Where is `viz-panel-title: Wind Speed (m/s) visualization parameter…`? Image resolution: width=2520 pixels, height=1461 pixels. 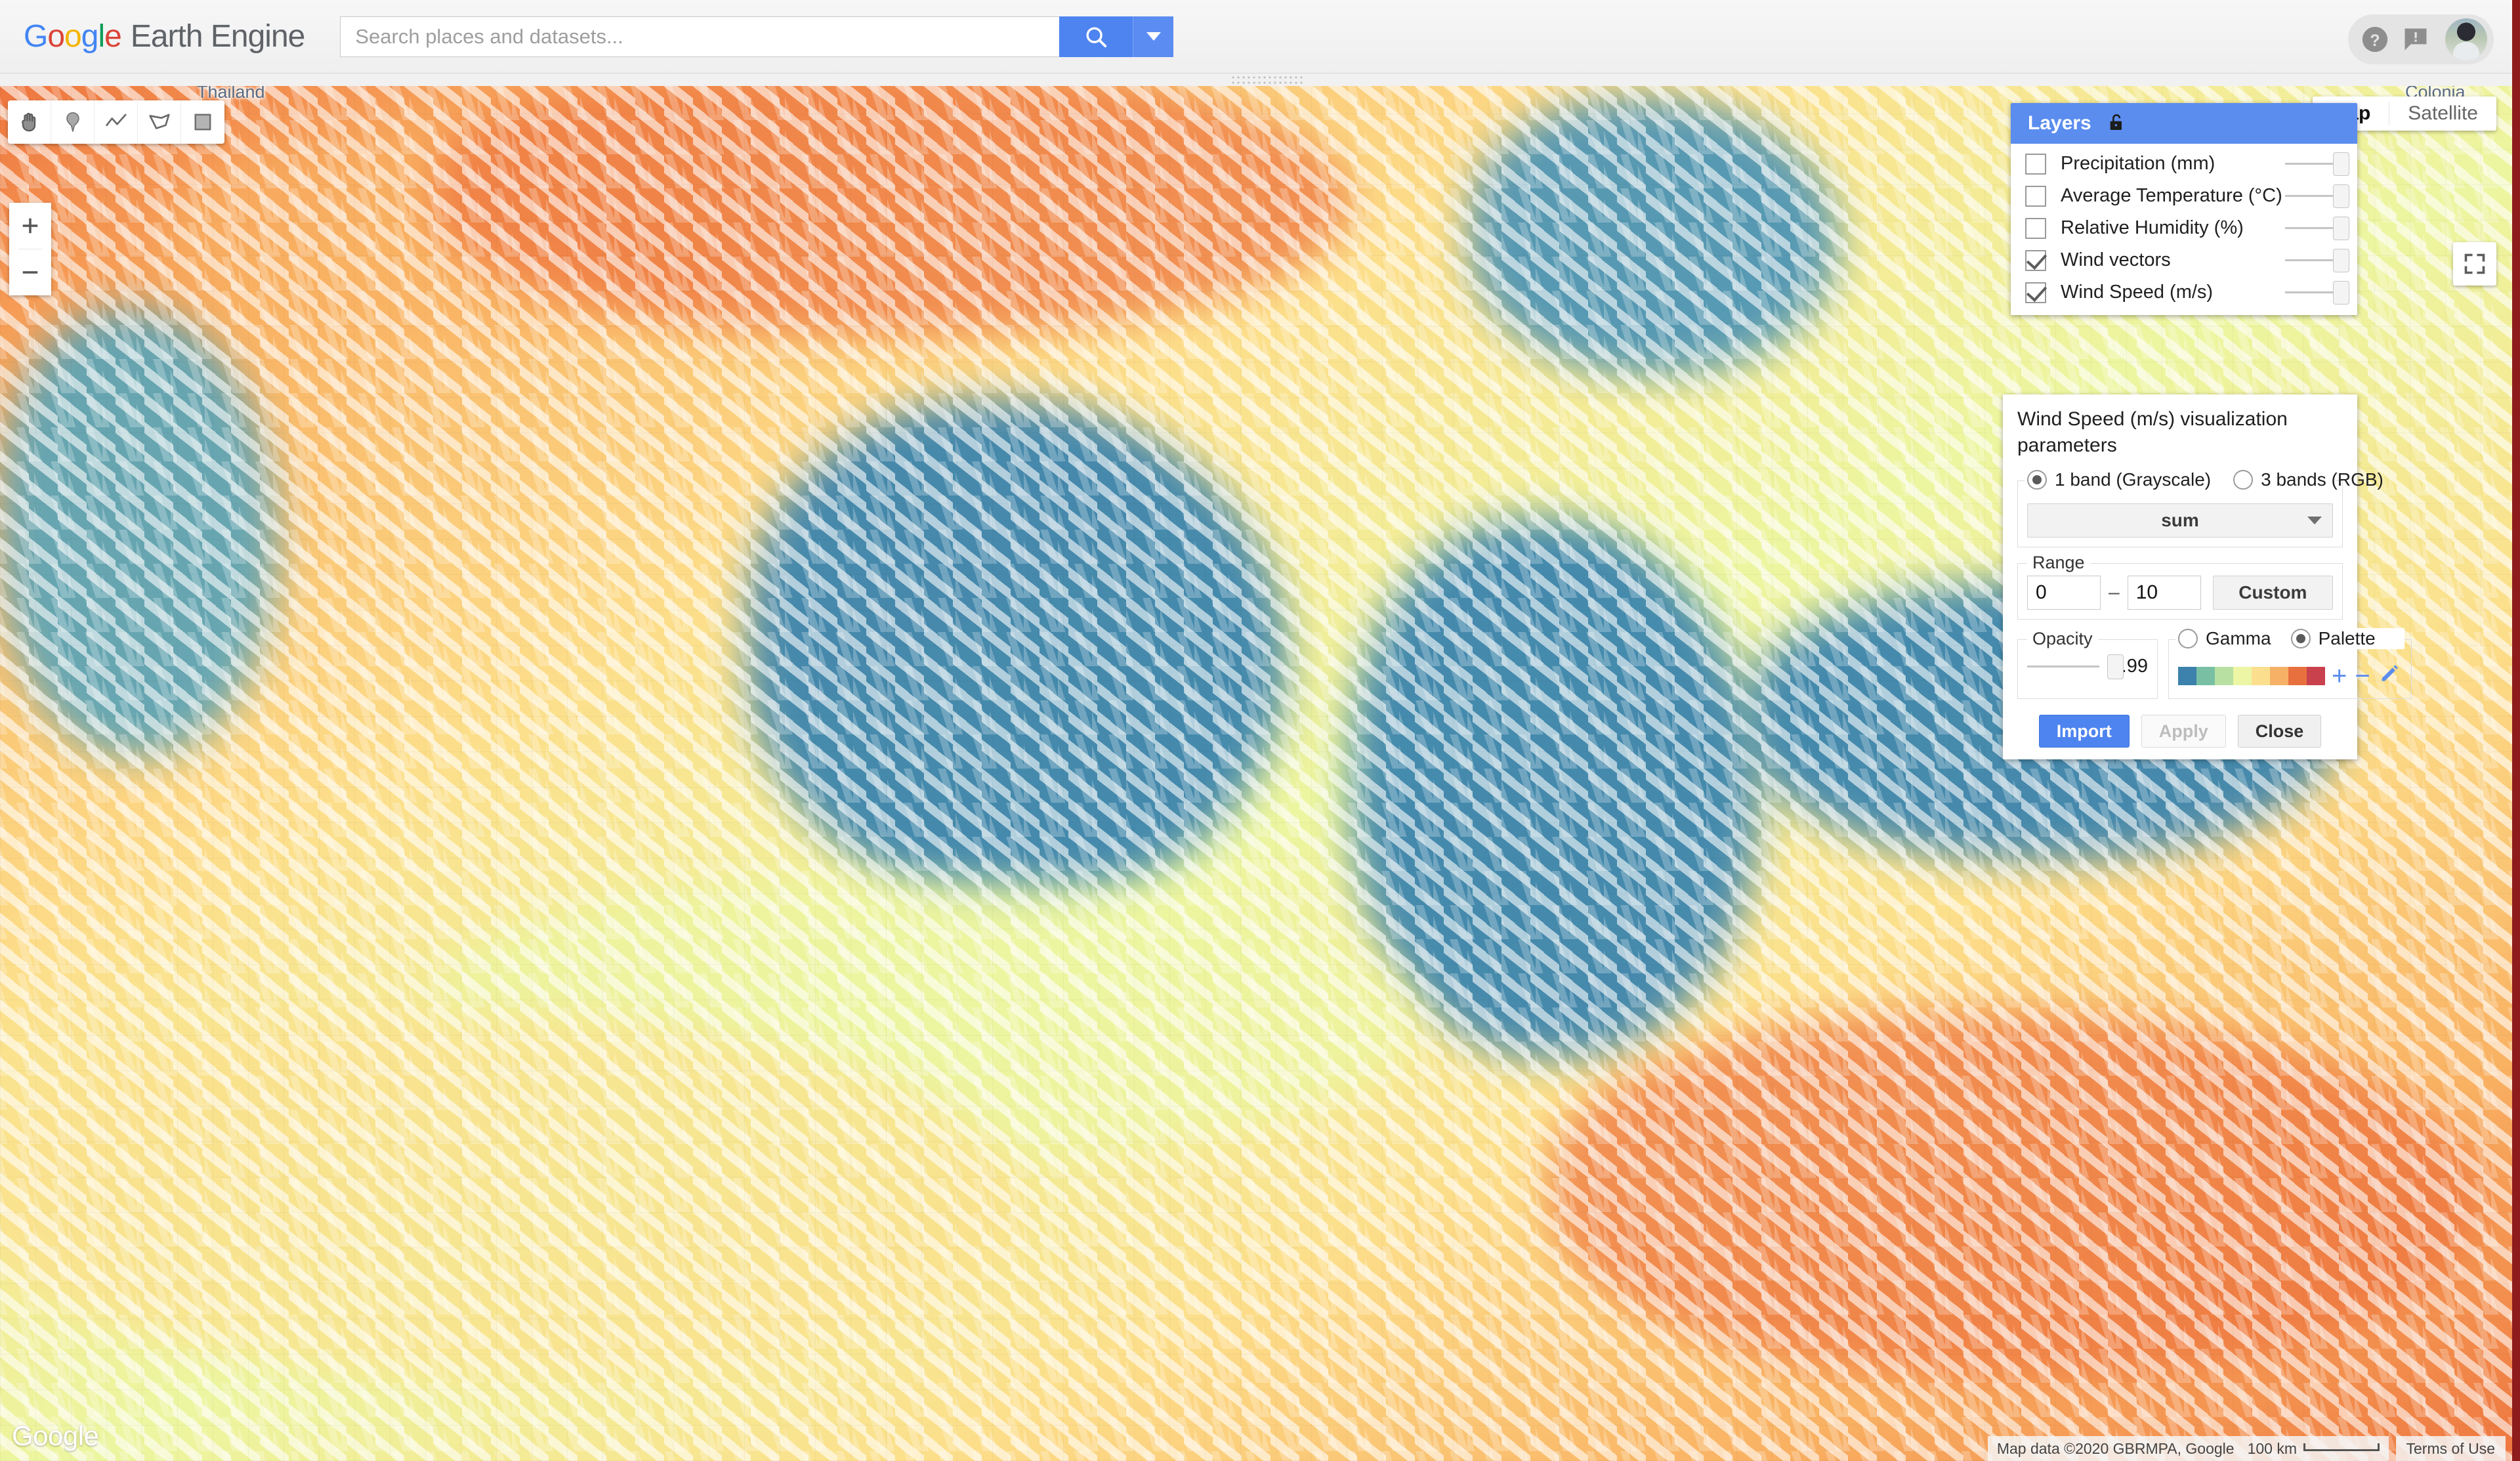 viz-panel-title: Wind Speed (m/s) visualization parameter… is located at coordinates (2152, 432).